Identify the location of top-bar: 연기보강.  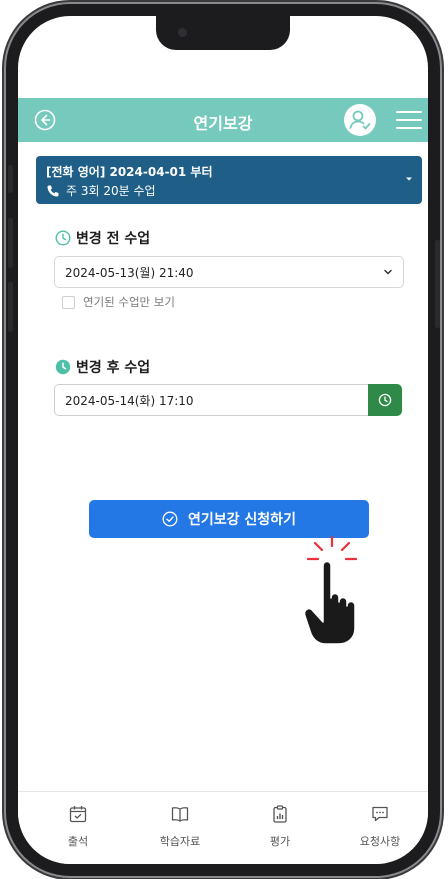
(223, 120).